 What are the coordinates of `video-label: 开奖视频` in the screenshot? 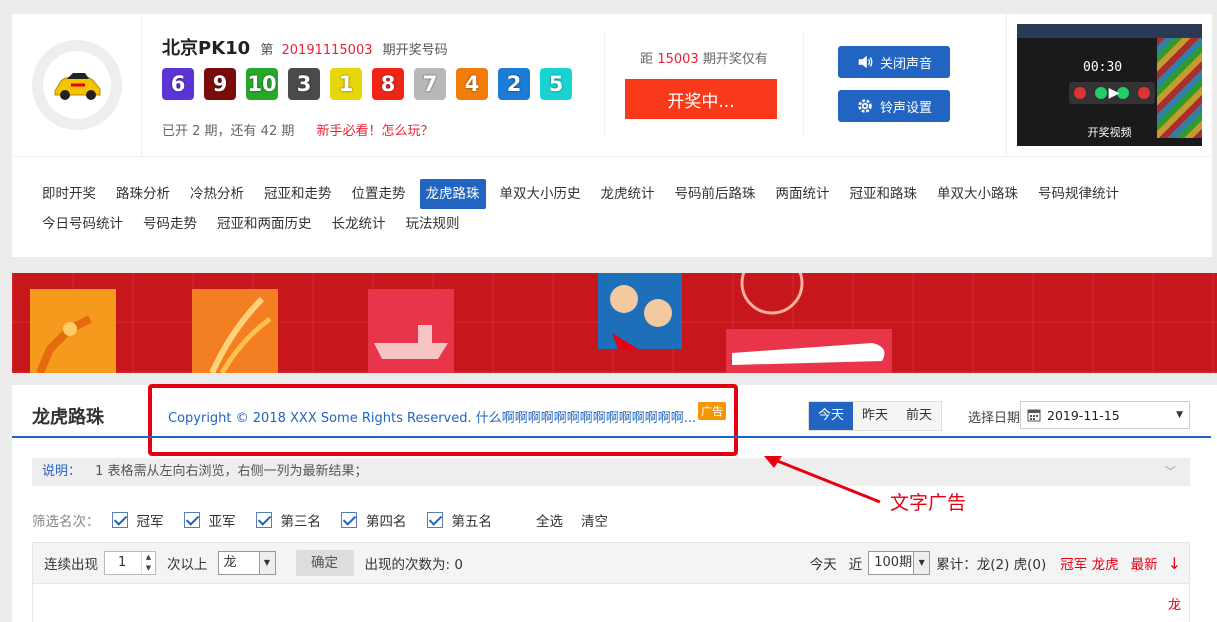 It's located at (1109, 132).